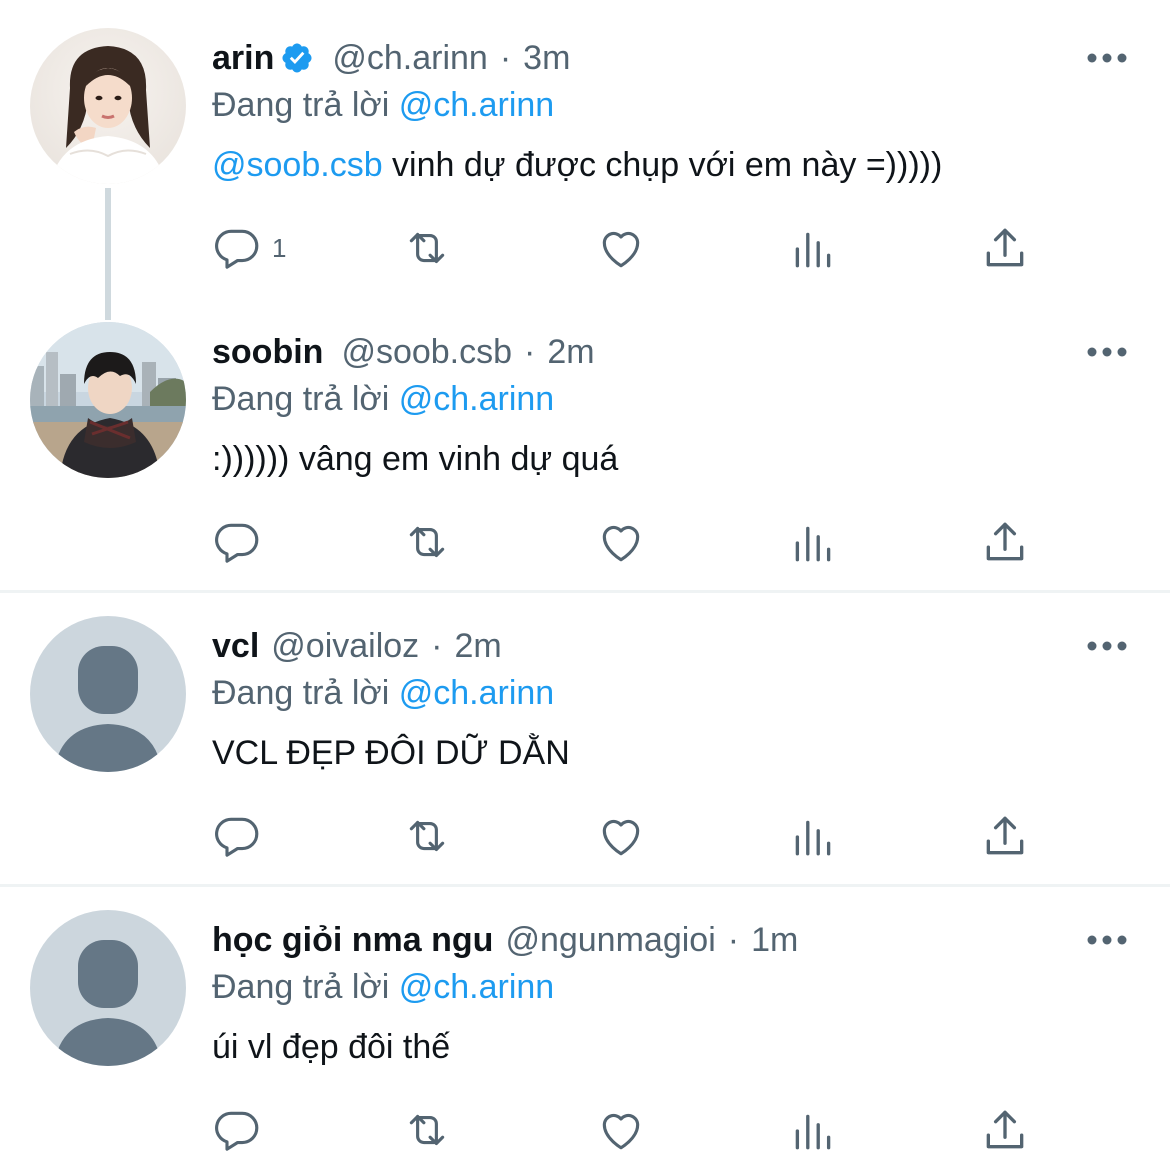  Describe the element at coordinates (297, 165) in the screenshot. I see `text-mention: @soob.csb` at that location.